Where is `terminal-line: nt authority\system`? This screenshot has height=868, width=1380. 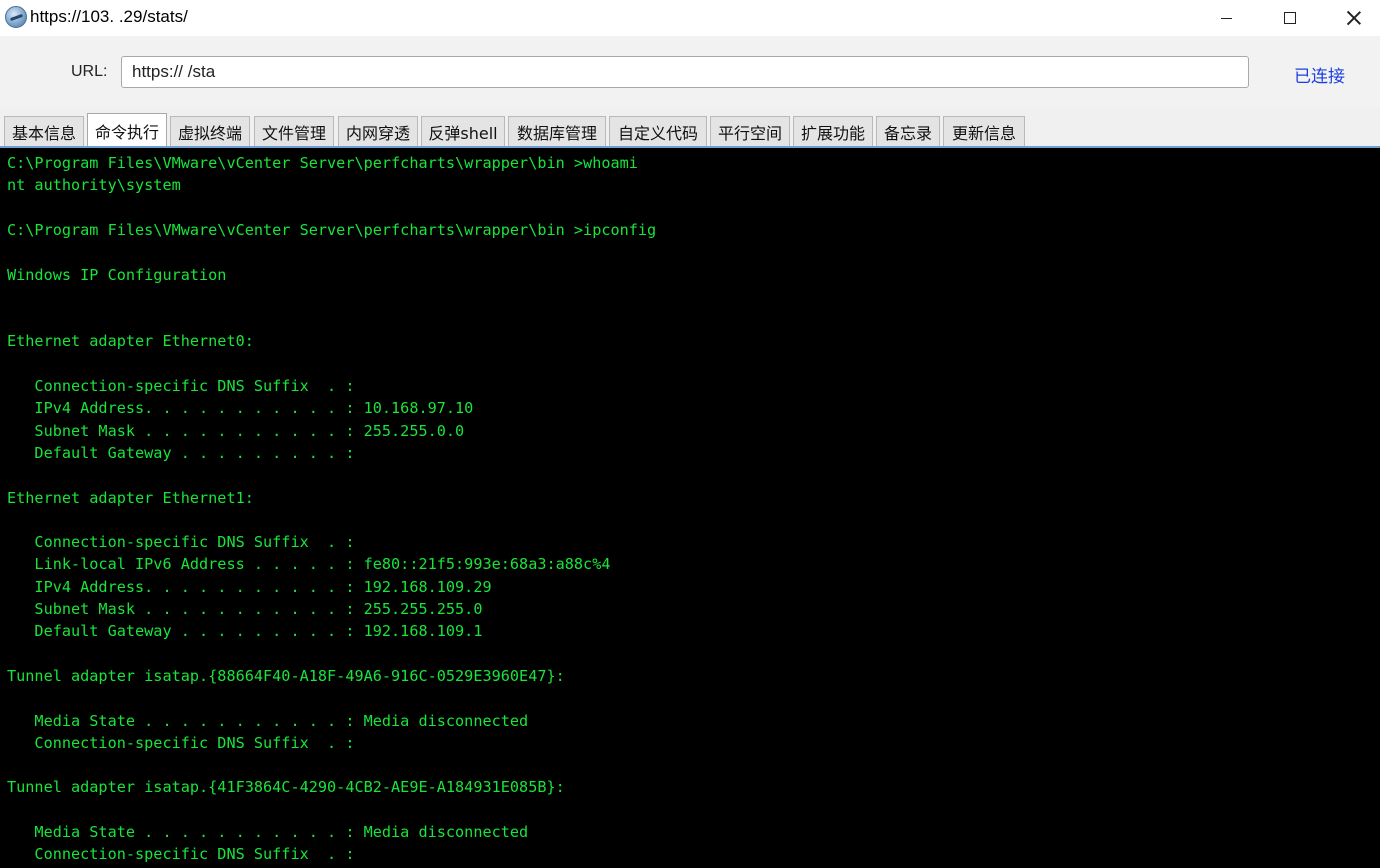
terminal-line: nt authority\system is located at coordinates (94, 185).